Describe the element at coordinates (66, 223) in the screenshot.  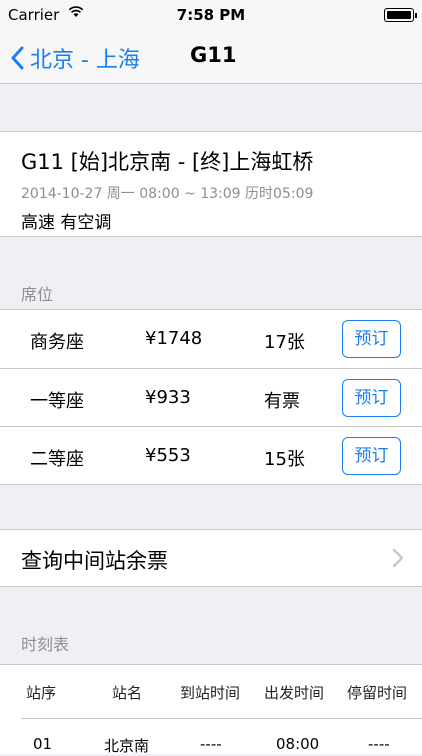
I see `train-type: 高速 有空调` at that location.